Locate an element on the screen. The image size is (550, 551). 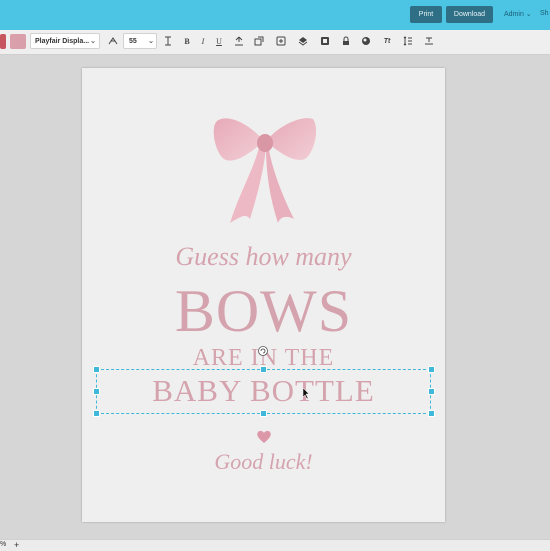
font-style-icon is located at coordinates (113, 41).